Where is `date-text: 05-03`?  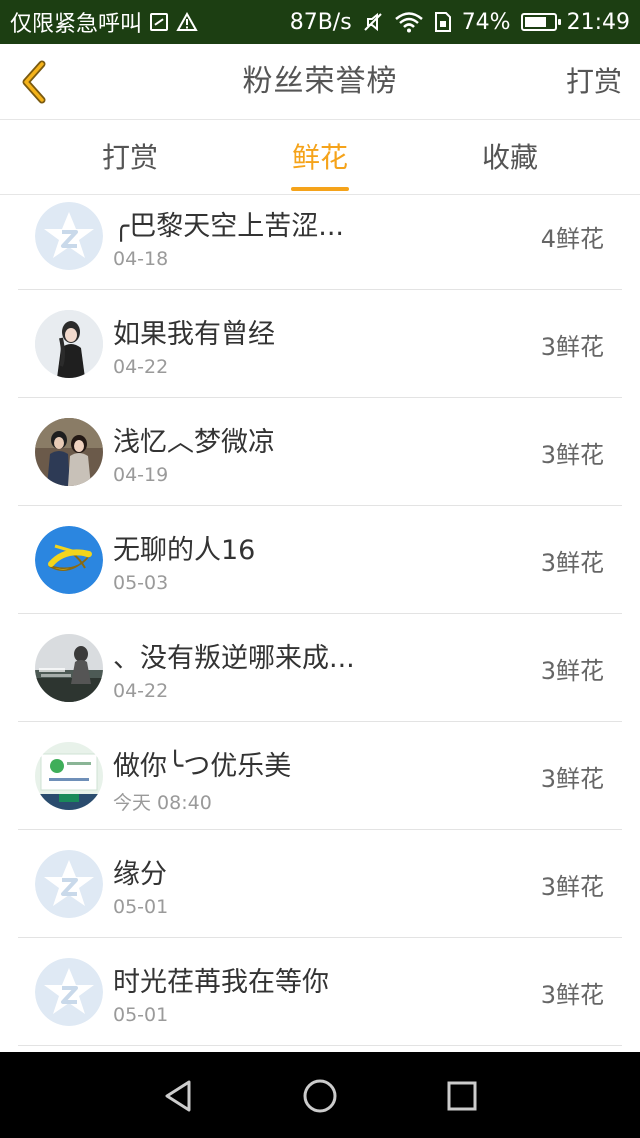
date-text: 05-03 is located at coordinates (141, 583).